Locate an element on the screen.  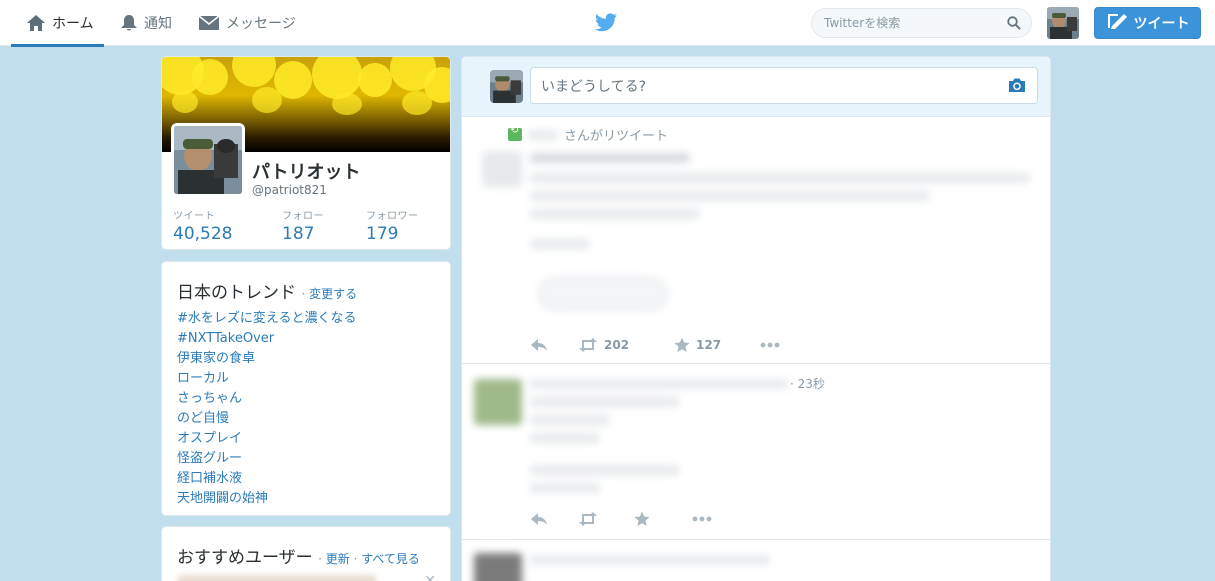
envelope-icon is located at coordinates (209, 23).